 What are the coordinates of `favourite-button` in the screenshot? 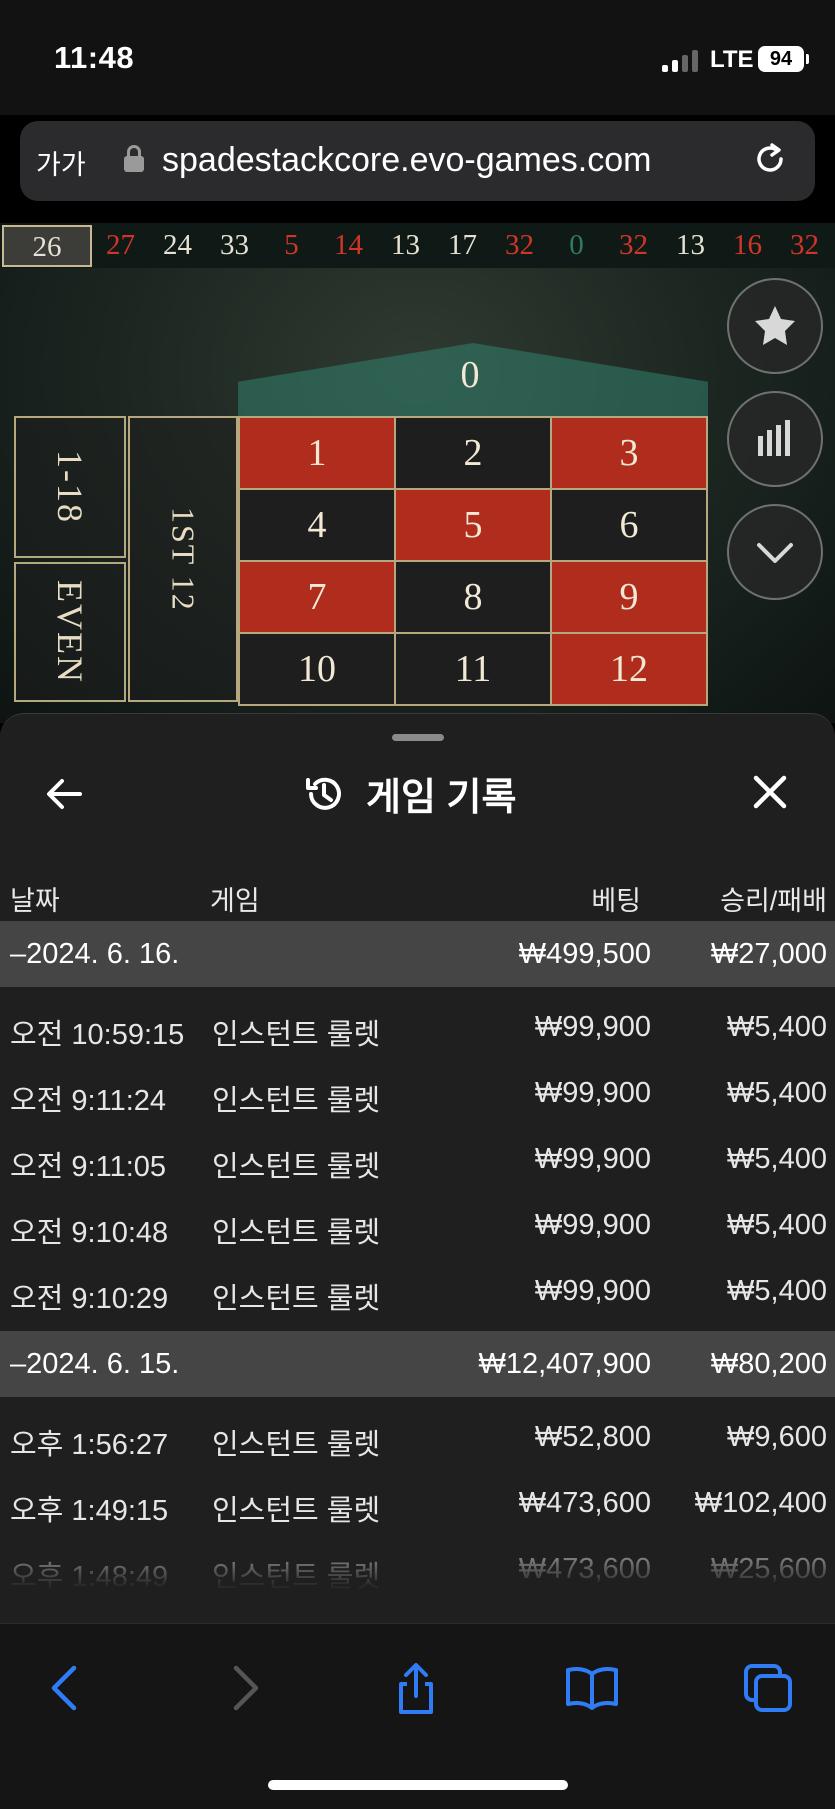 It's located at (775, 326).